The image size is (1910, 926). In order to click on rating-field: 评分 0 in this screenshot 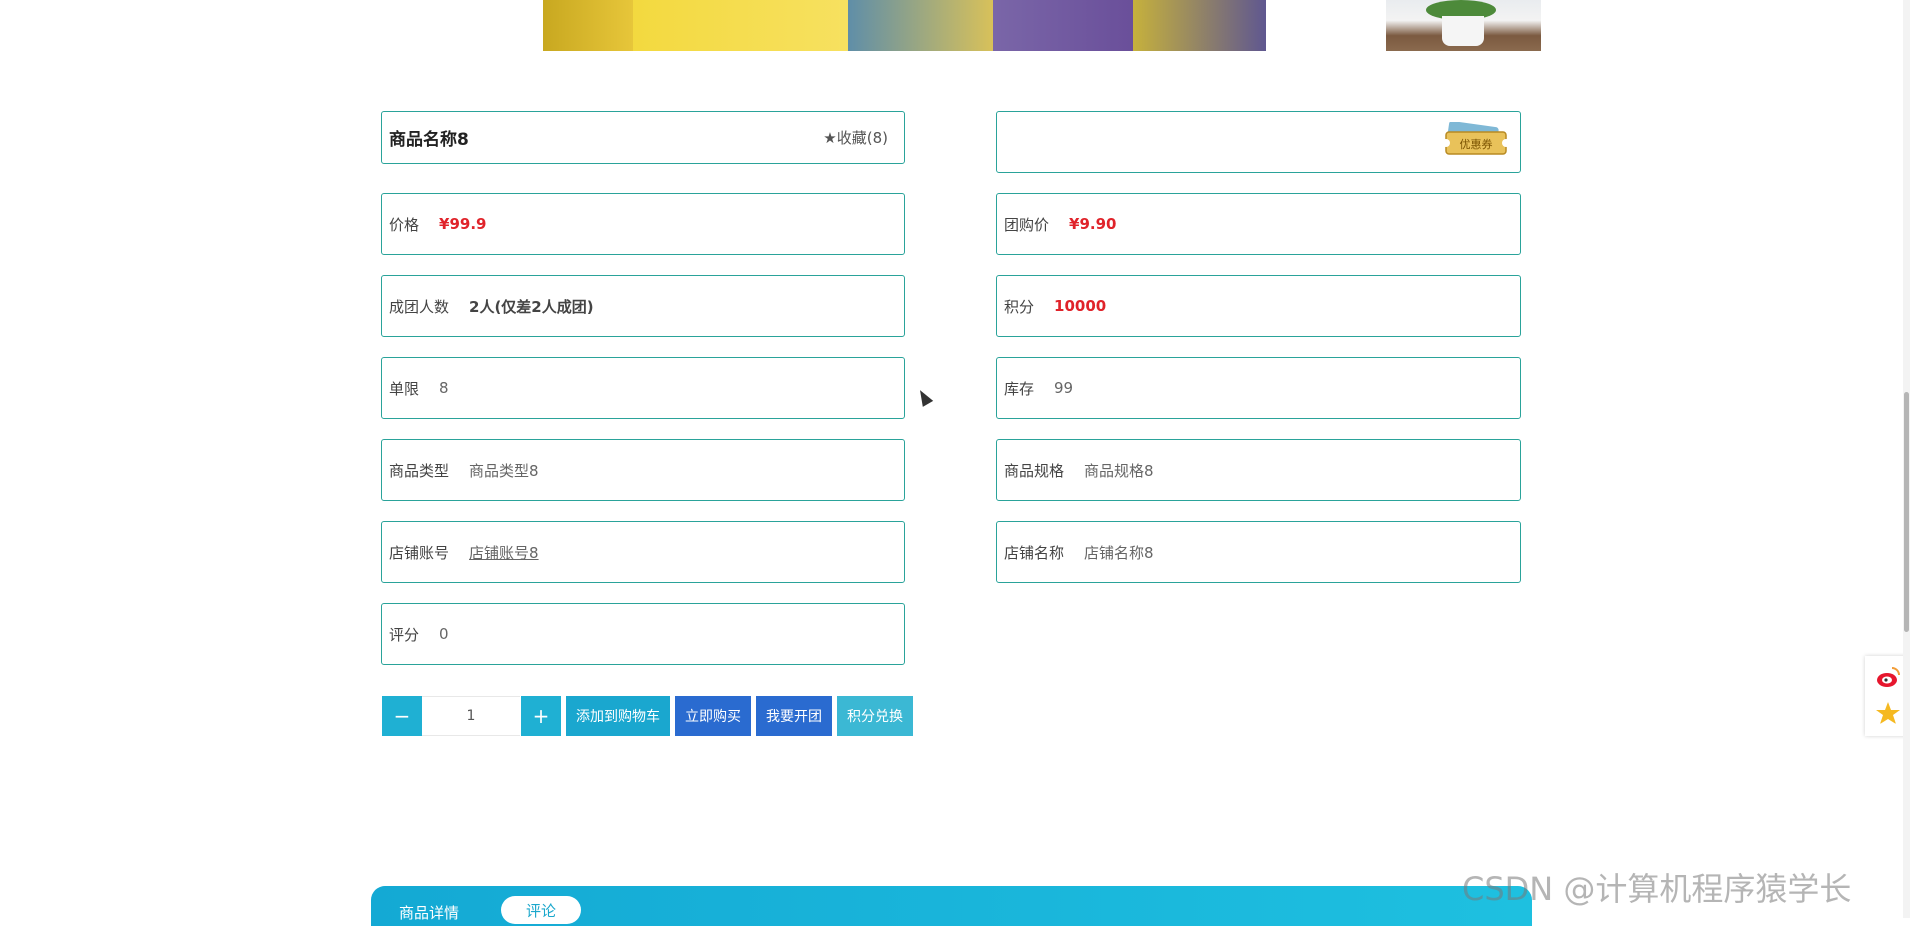, I will do `click(643, 634)`.